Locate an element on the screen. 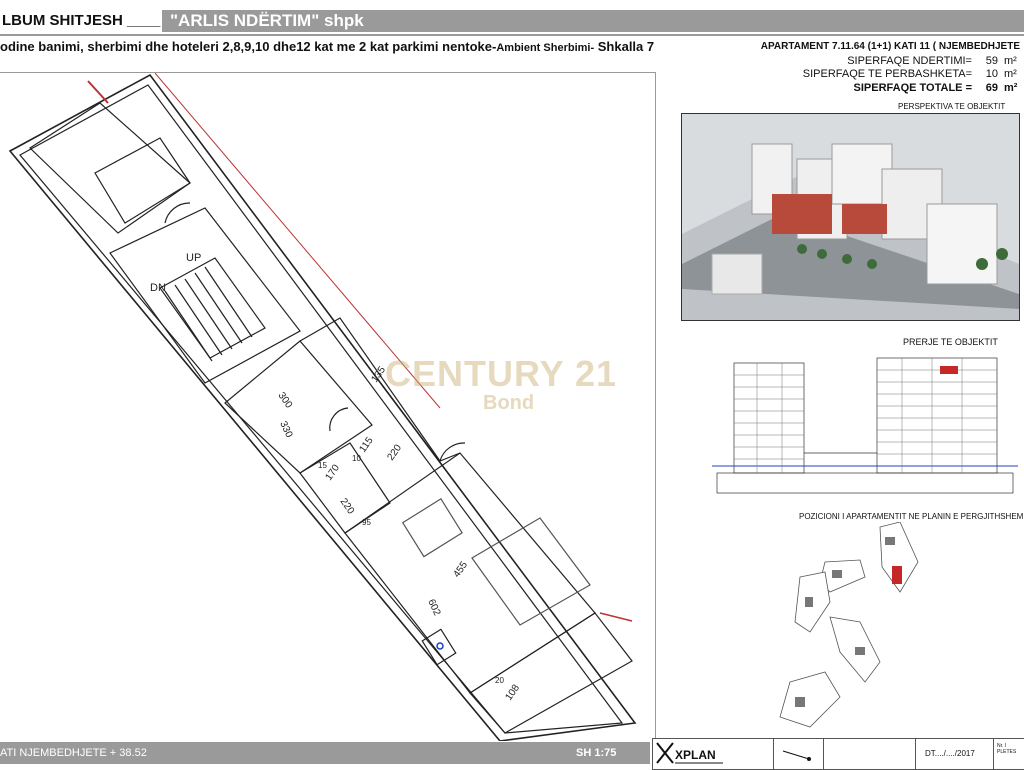 The height and width of the screenshot is (770, 1024). plan-dim-300: 300 is located at coordinates (285, 400).